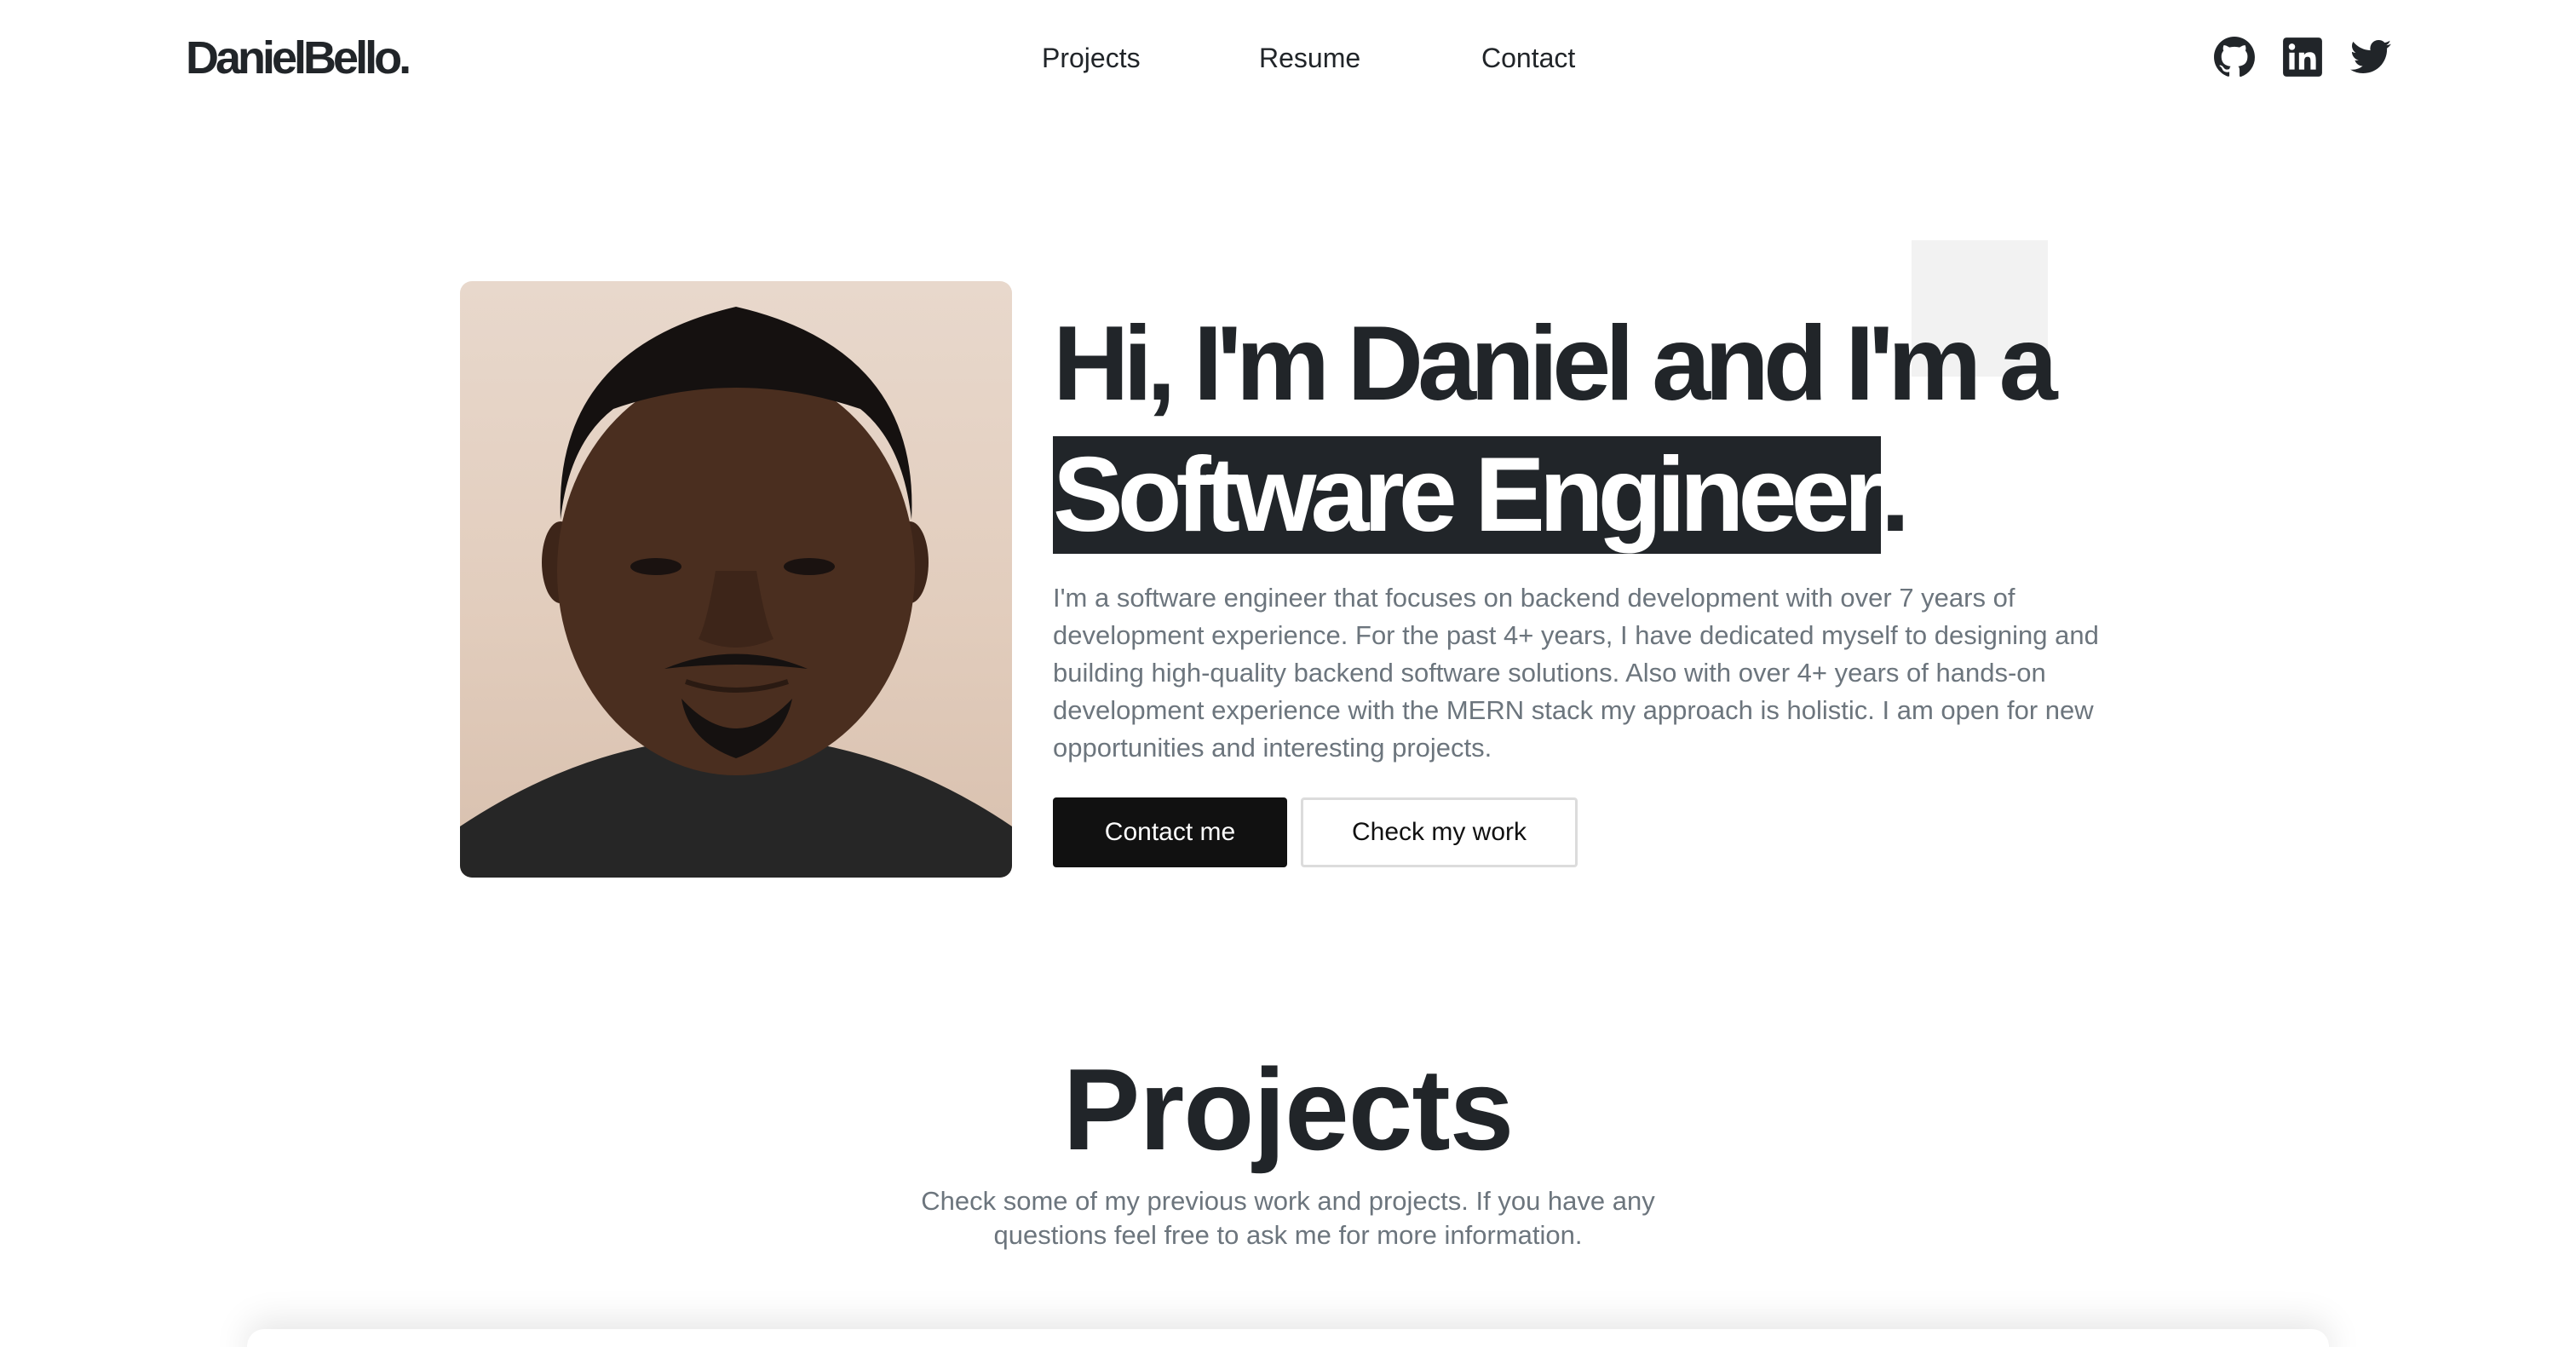 The height and width of the screenshot is (1347, 2576). I want to click on navbar: DanielBello. Projects Resume Contact, so click(1288, 58).